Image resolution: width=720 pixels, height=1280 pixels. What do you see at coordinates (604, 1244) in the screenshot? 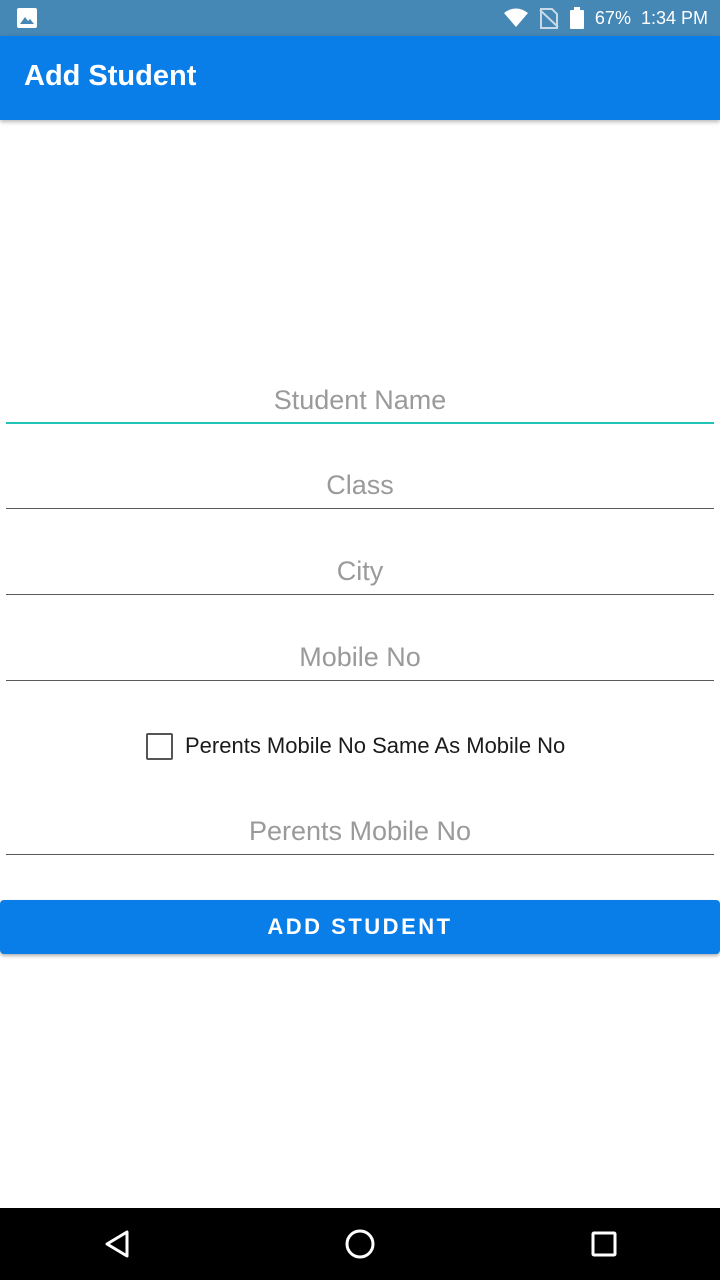
I see `recents-icon` at bounding box center [604, 1244].